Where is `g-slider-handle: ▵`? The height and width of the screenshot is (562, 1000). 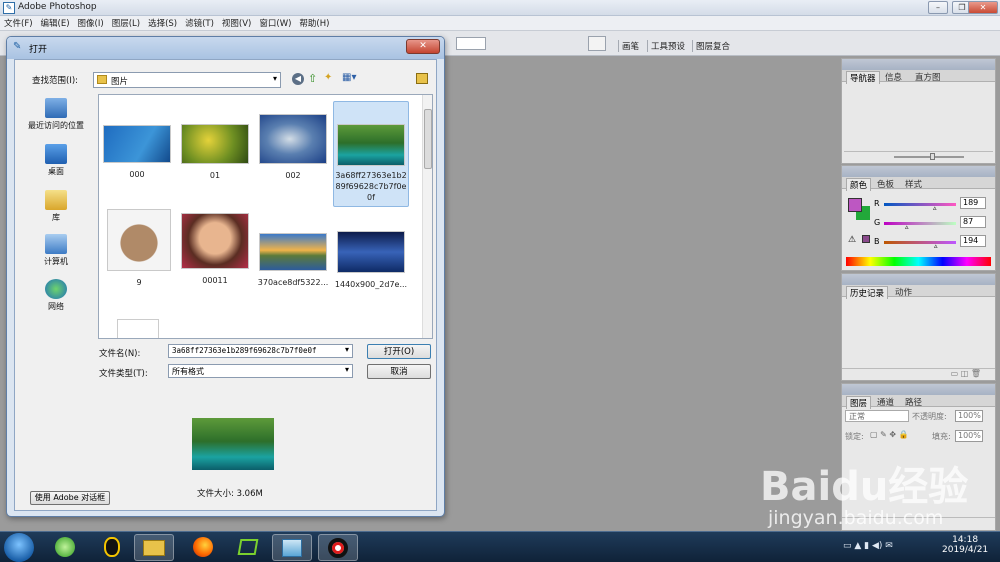 g-slider-handle: ▵ is located at coordinates (907, 227).